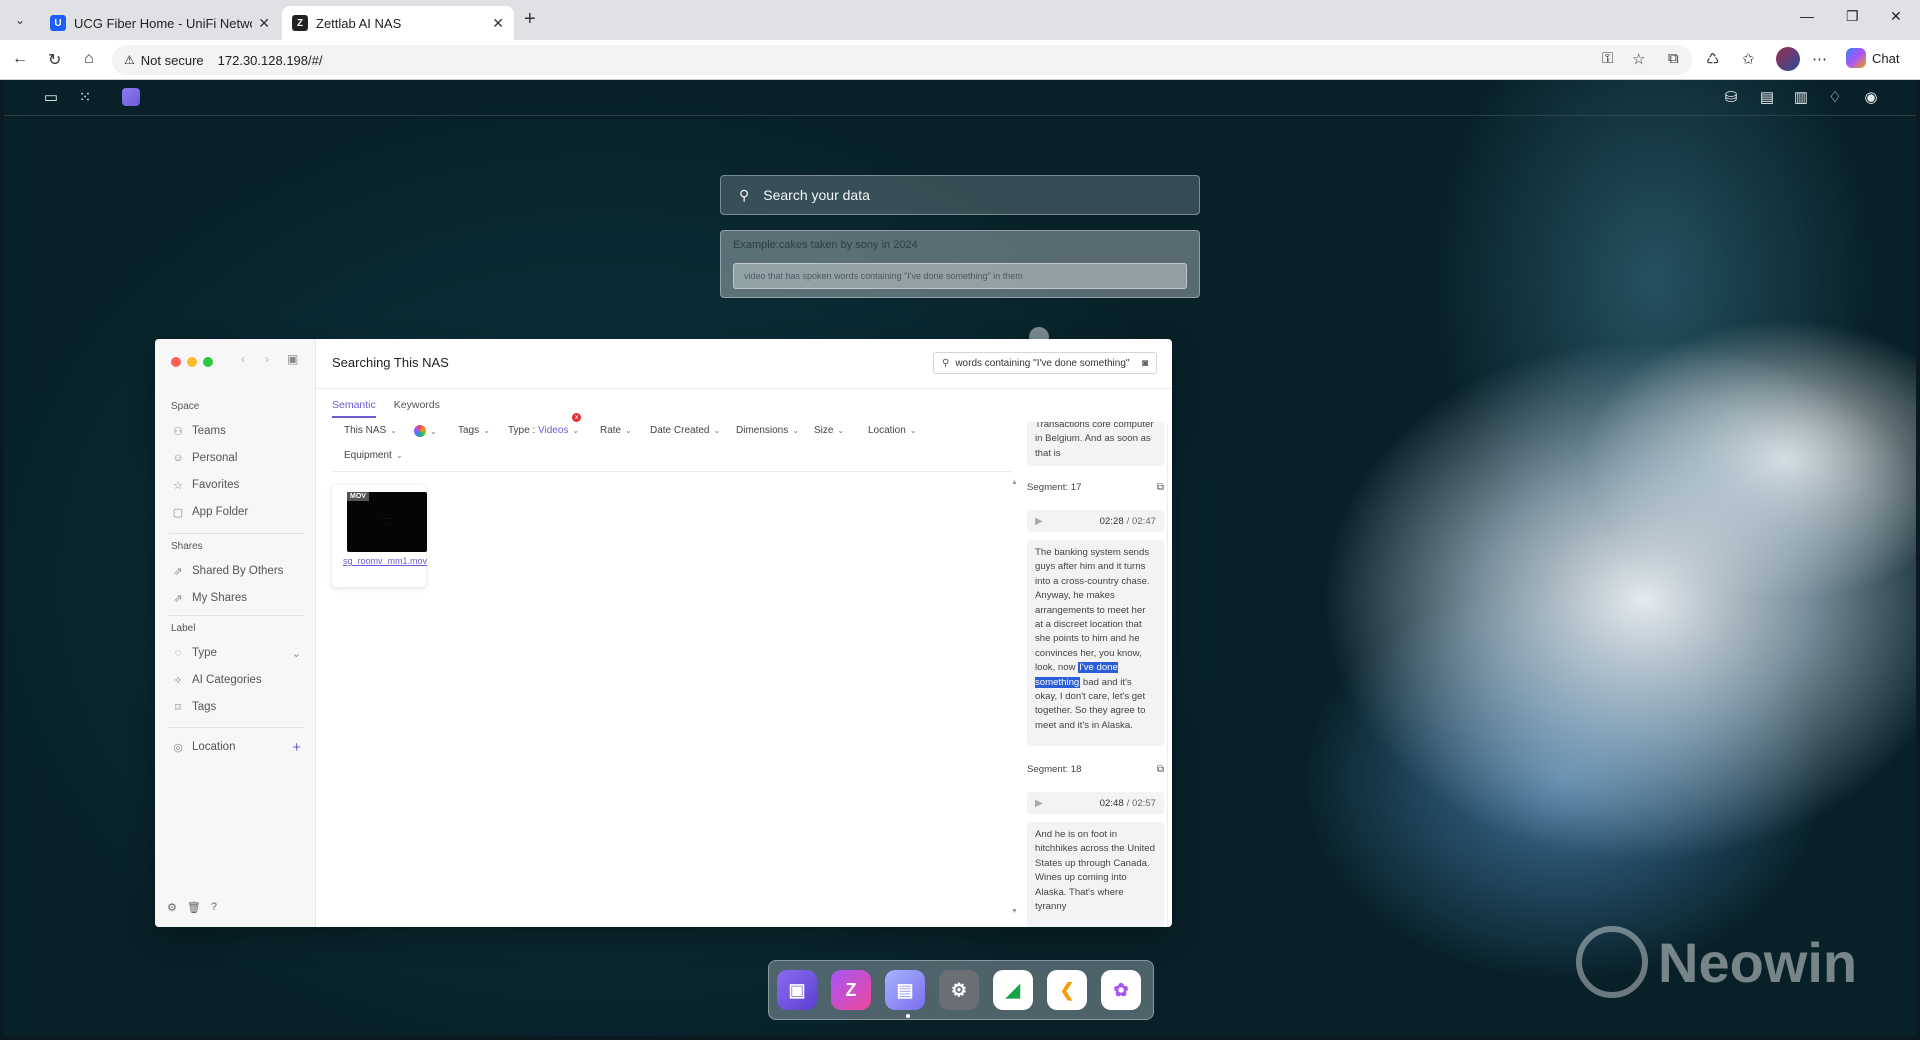  What do you see at coordinates (577, 417) in the screenshot?
I see `clear-filter-badge: x` at bounding box center [577, 417].